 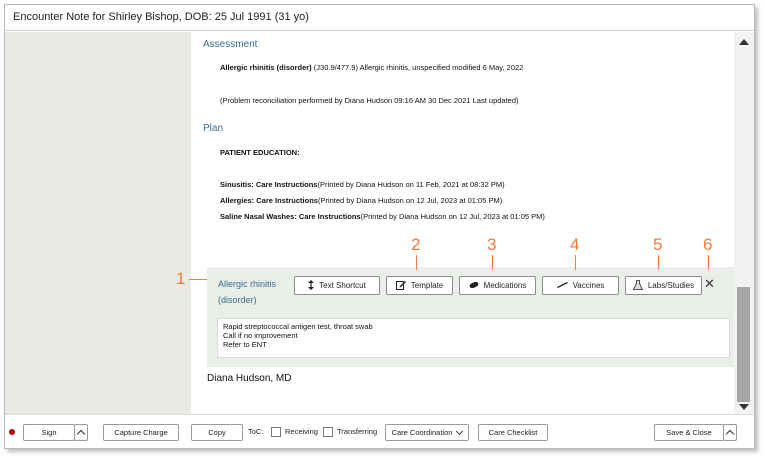 What do you see at coordinates (400, 286) in the screenshot?
I see `edit-template-icon` at bounding box center [400, 286].